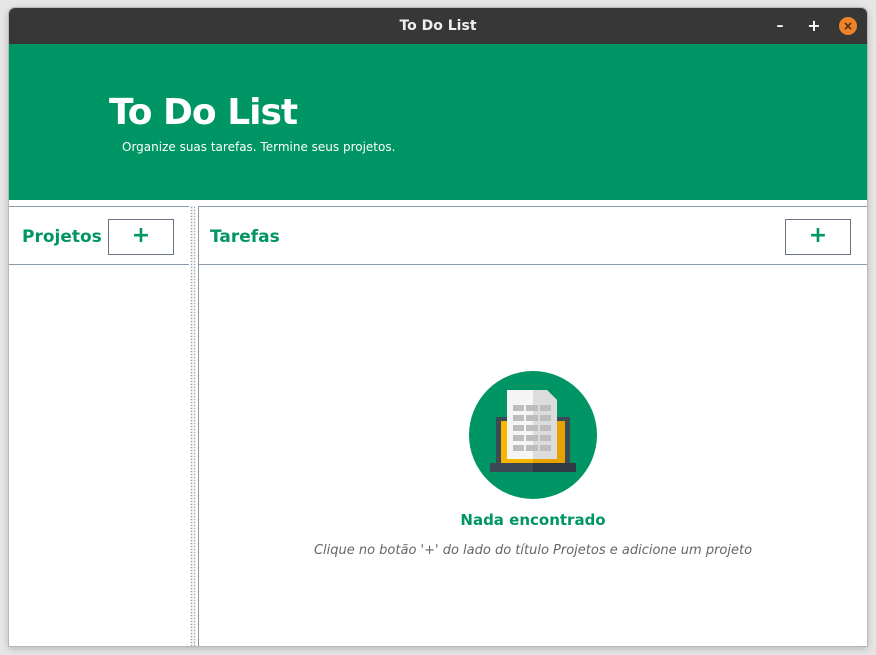 The image size is (876, 655). Describe the element at coordinates (62, 237) in the screenshot. I see `projects-title: Projetos` at that location.